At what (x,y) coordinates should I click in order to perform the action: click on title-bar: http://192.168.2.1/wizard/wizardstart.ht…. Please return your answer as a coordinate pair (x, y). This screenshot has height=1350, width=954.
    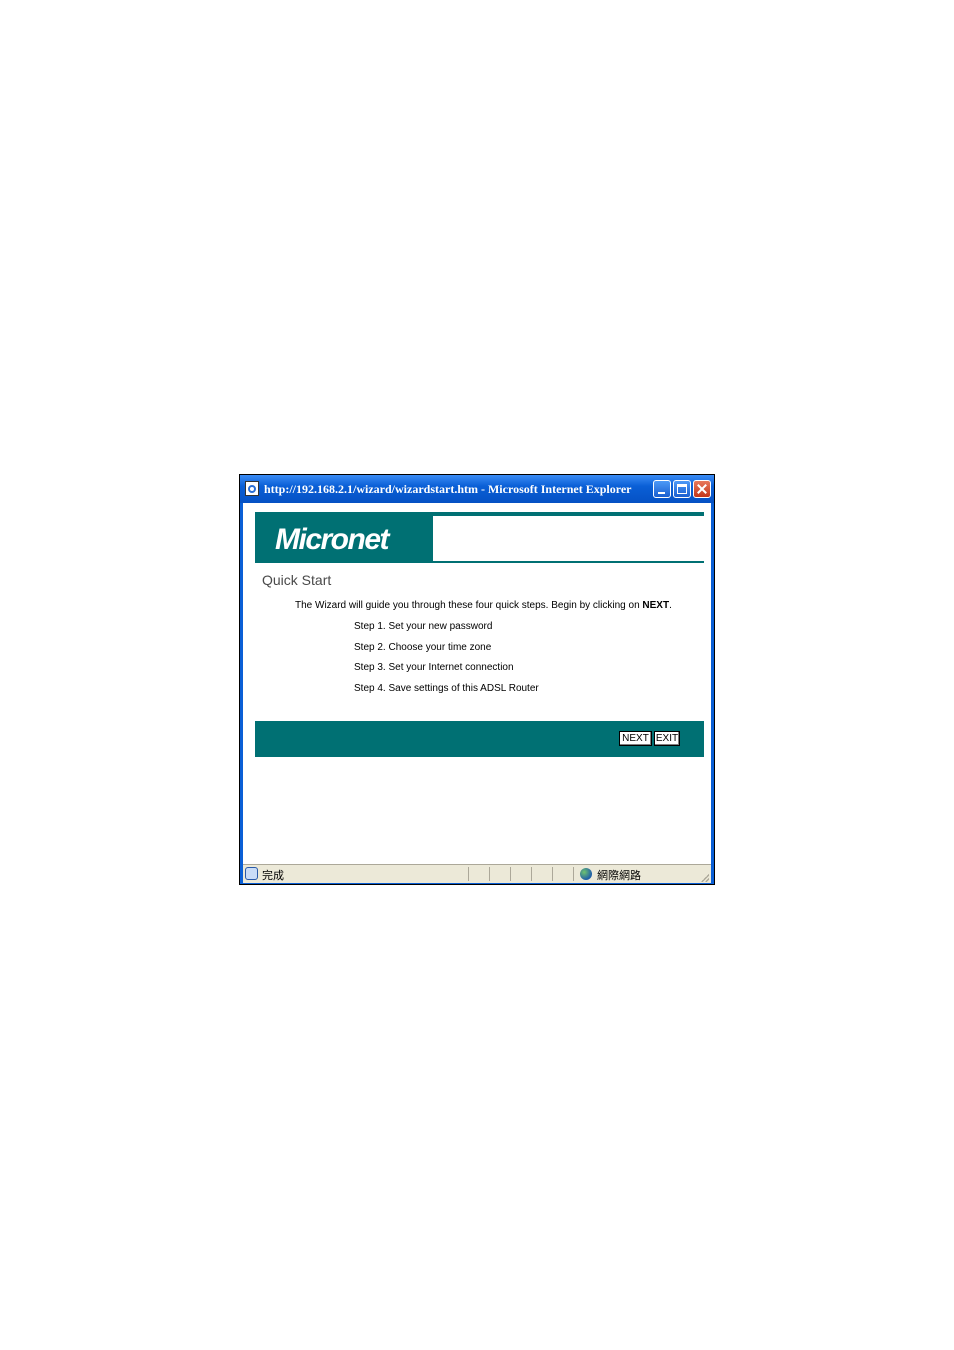
    Looking at the image, I should click on (477, 489).